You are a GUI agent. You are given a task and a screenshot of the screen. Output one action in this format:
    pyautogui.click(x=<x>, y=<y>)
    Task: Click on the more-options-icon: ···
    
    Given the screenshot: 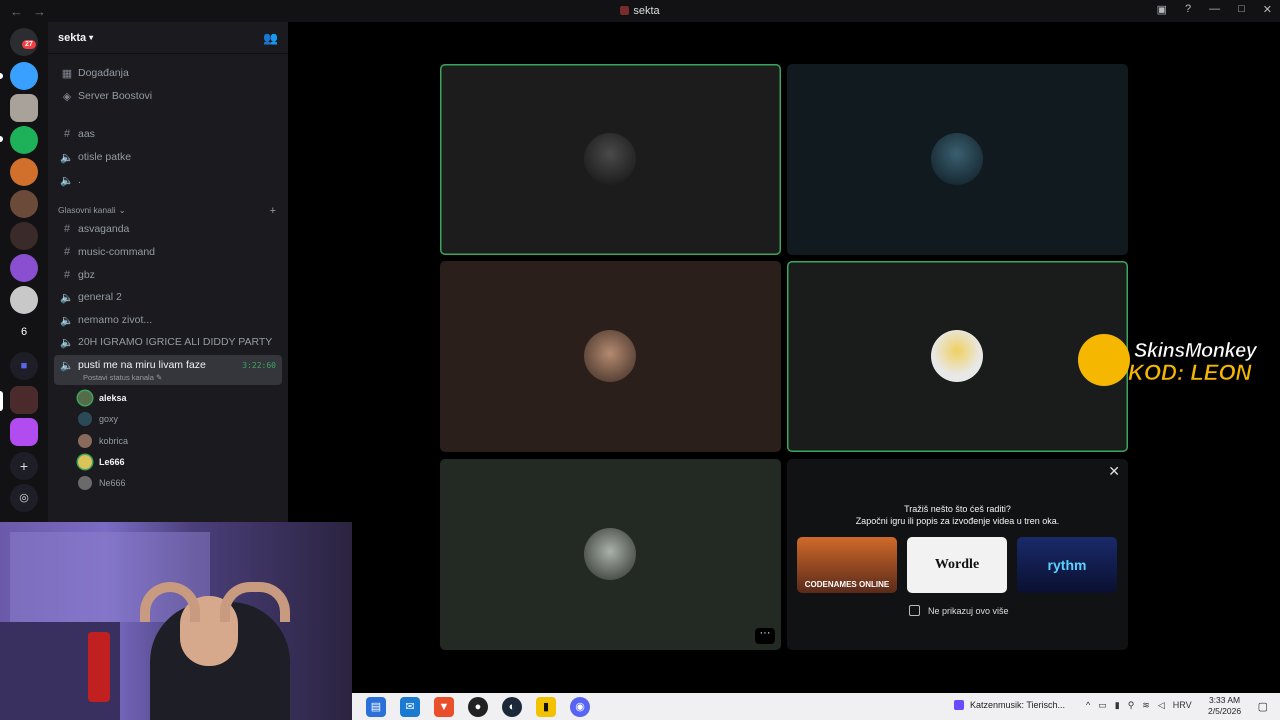 What is the action you would take?
    pyautogui.click(x=765, y=636)
    